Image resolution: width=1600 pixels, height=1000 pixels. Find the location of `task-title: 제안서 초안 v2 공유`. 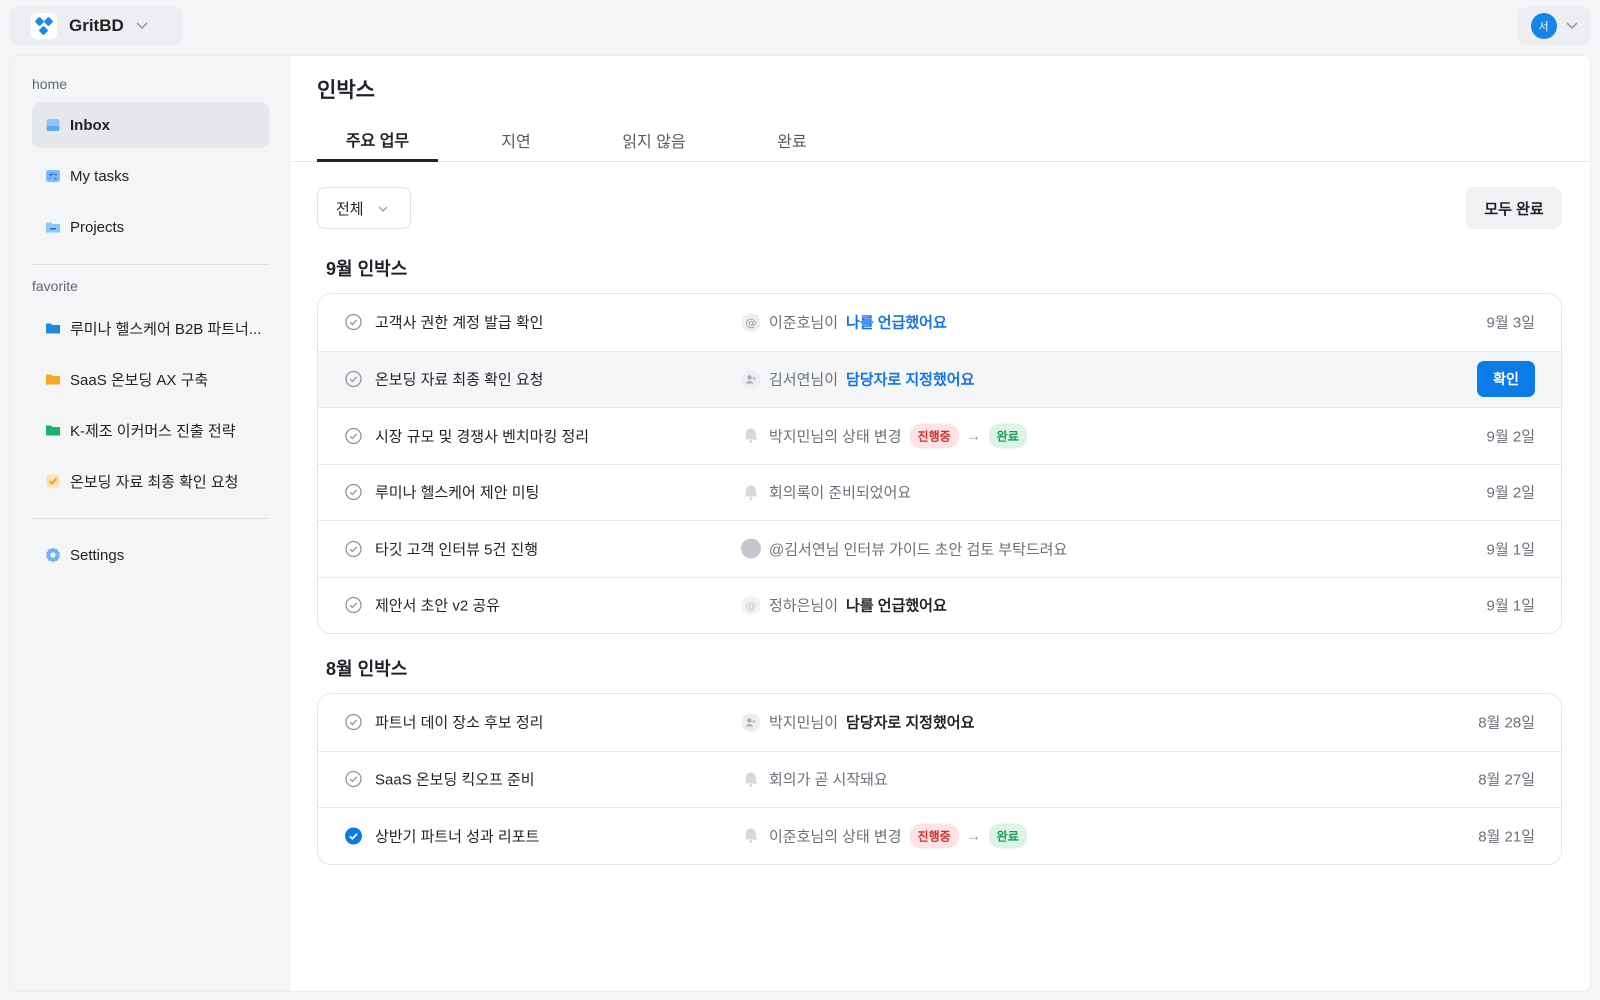

task-title: 제안서 초안 v2 공유 is located at coordinates (437, 606).